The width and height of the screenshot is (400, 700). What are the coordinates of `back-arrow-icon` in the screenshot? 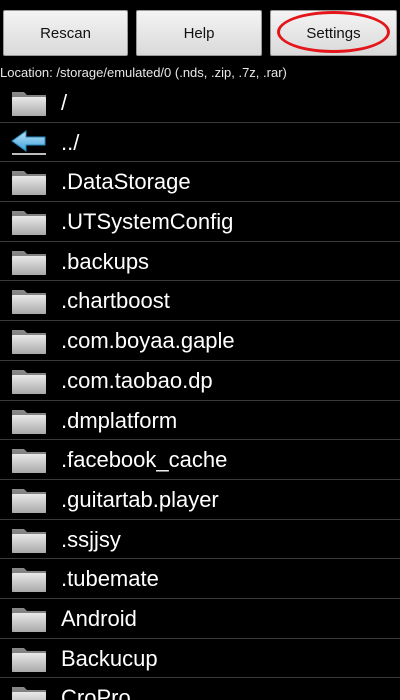 It's located at (29, 142).